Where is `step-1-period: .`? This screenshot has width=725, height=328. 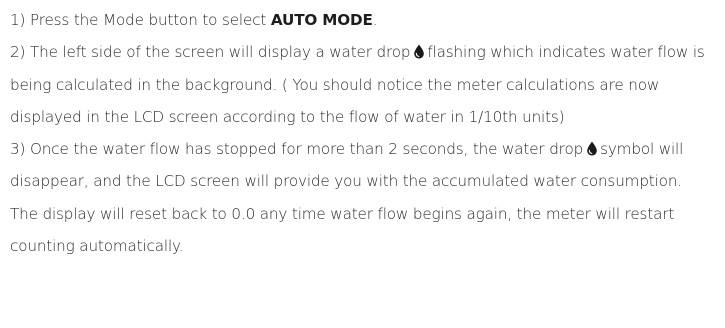 step-1-period: . is located at coordinates (375, 20).